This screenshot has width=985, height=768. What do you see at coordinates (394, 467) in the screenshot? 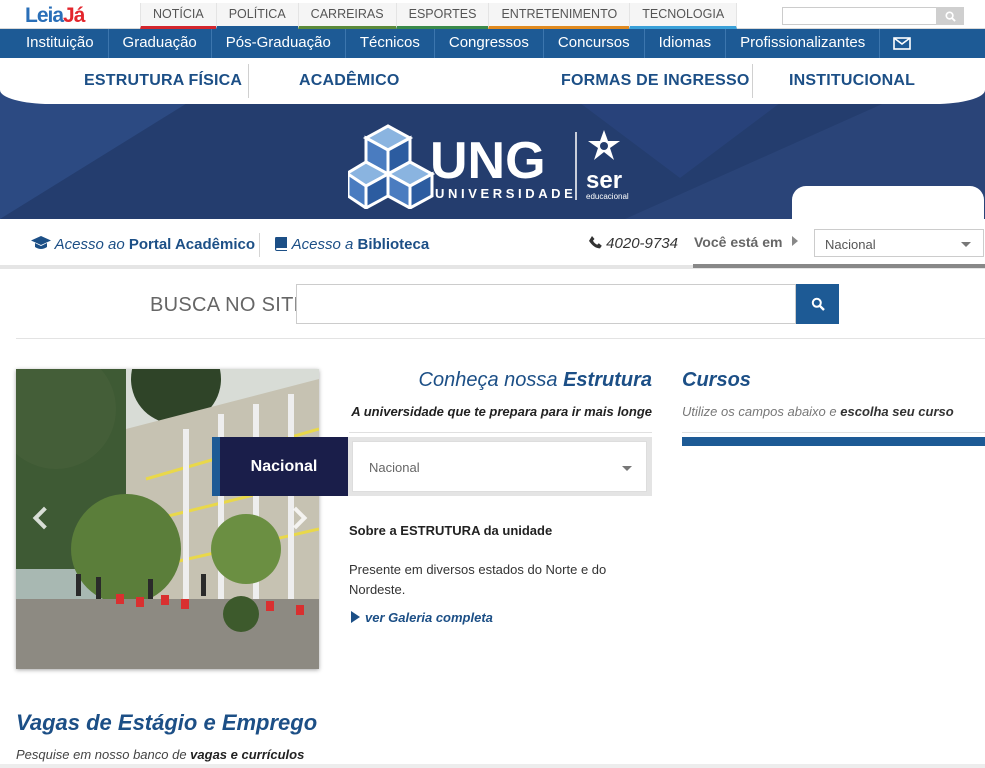
I see `unit-select-value: Nacional` at bounding box center [394, 467].